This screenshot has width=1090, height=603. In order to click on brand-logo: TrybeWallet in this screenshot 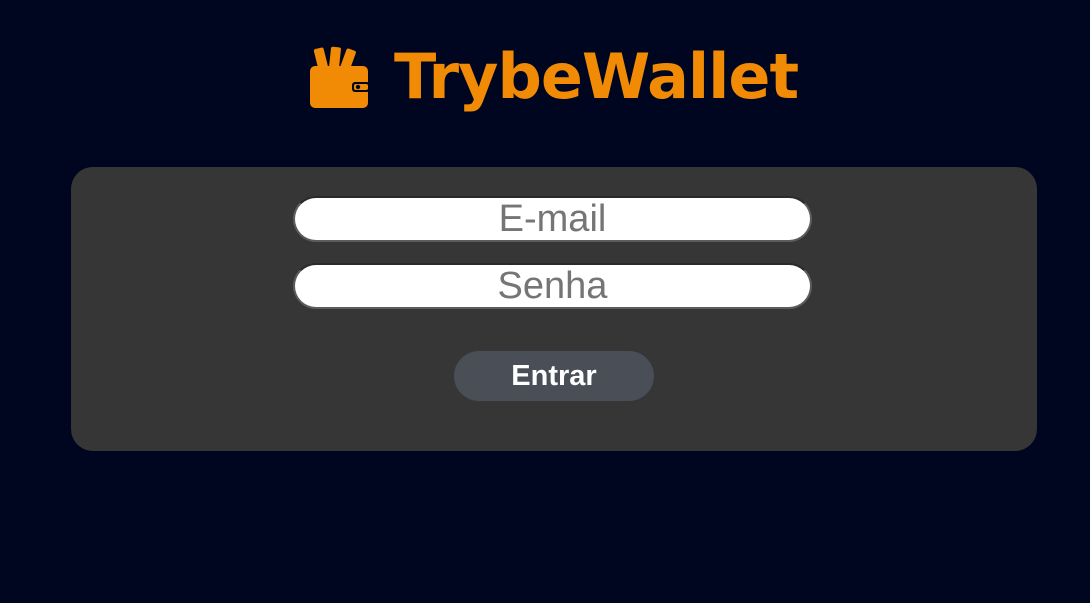, I will do `click(553, 78)`.